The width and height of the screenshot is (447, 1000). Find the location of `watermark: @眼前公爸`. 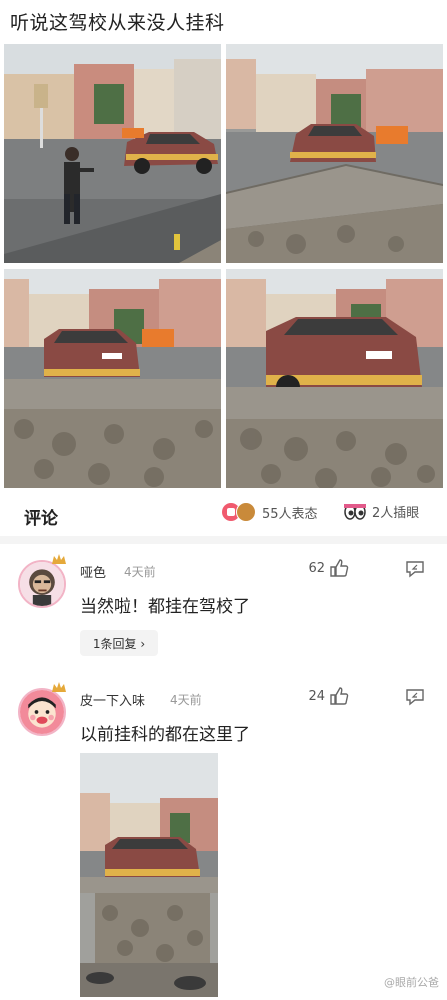

watermark: @眼前公爸 is located at coordinates (411, 982).